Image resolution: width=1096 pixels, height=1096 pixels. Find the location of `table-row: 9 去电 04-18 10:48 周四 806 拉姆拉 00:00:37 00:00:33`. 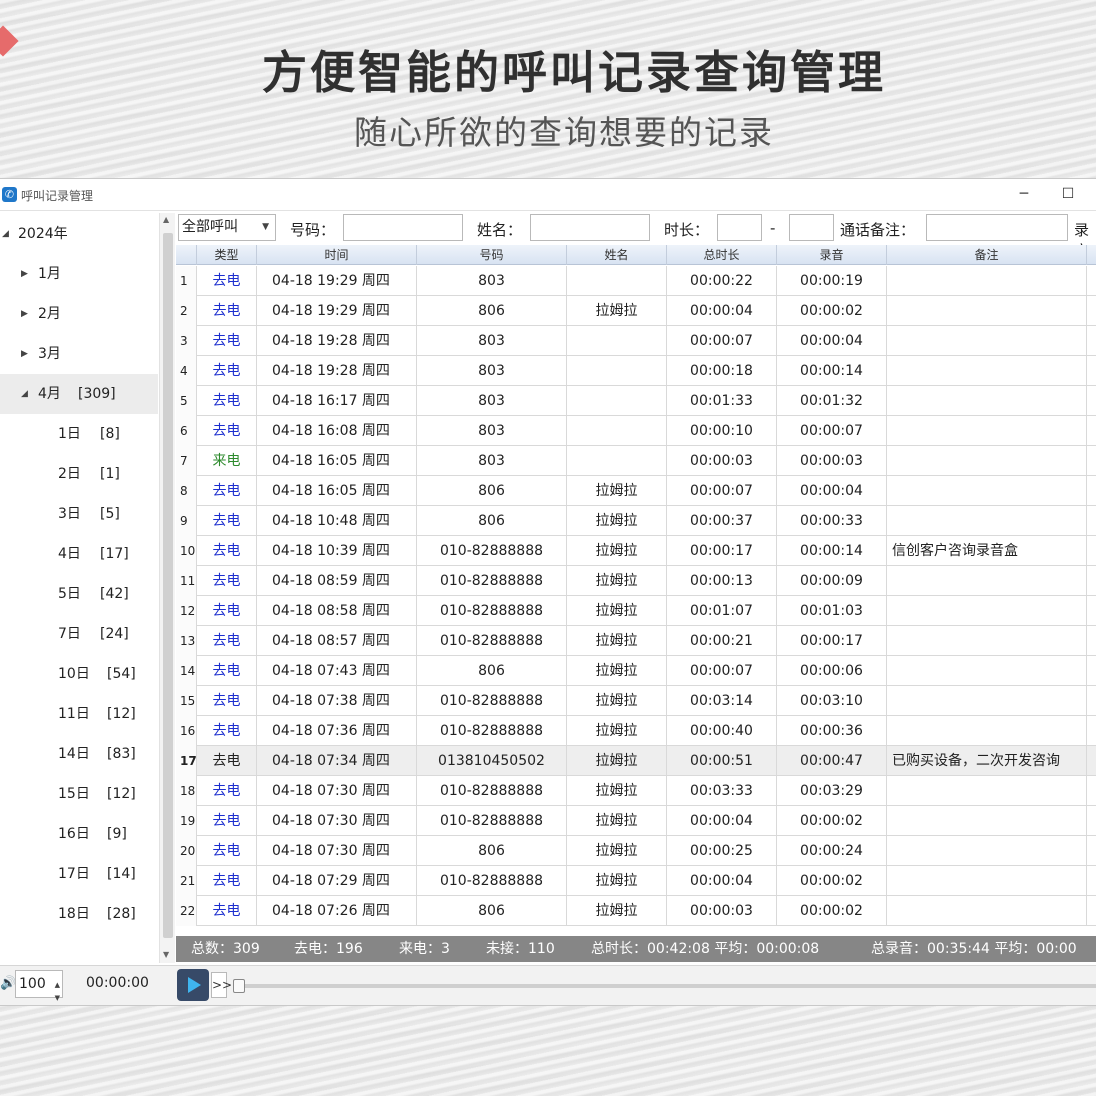

table-row: 9 去电 04-18 10:48 周四 806 拉姆拉 00:00:37 00:00:33 is located at coordinates (636, 521).